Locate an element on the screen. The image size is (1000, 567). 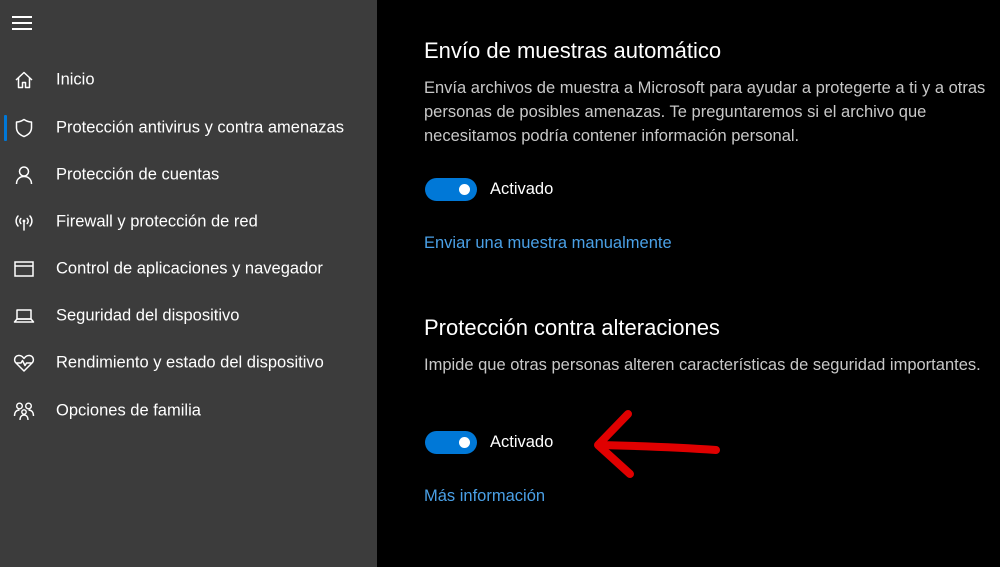
more-information-link: Más información is located at coordinates (484, 496).